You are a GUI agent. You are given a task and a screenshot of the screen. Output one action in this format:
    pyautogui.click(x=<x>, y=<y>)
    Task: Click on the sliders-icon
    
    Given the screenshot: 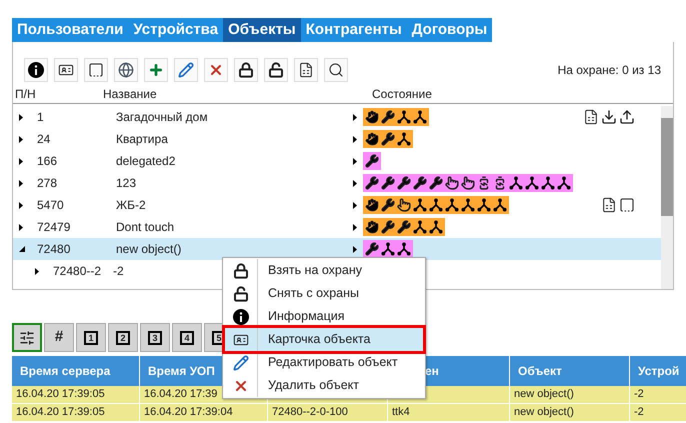 What is the action you would take?
    pyautogui.click(x=27, y=338)
    